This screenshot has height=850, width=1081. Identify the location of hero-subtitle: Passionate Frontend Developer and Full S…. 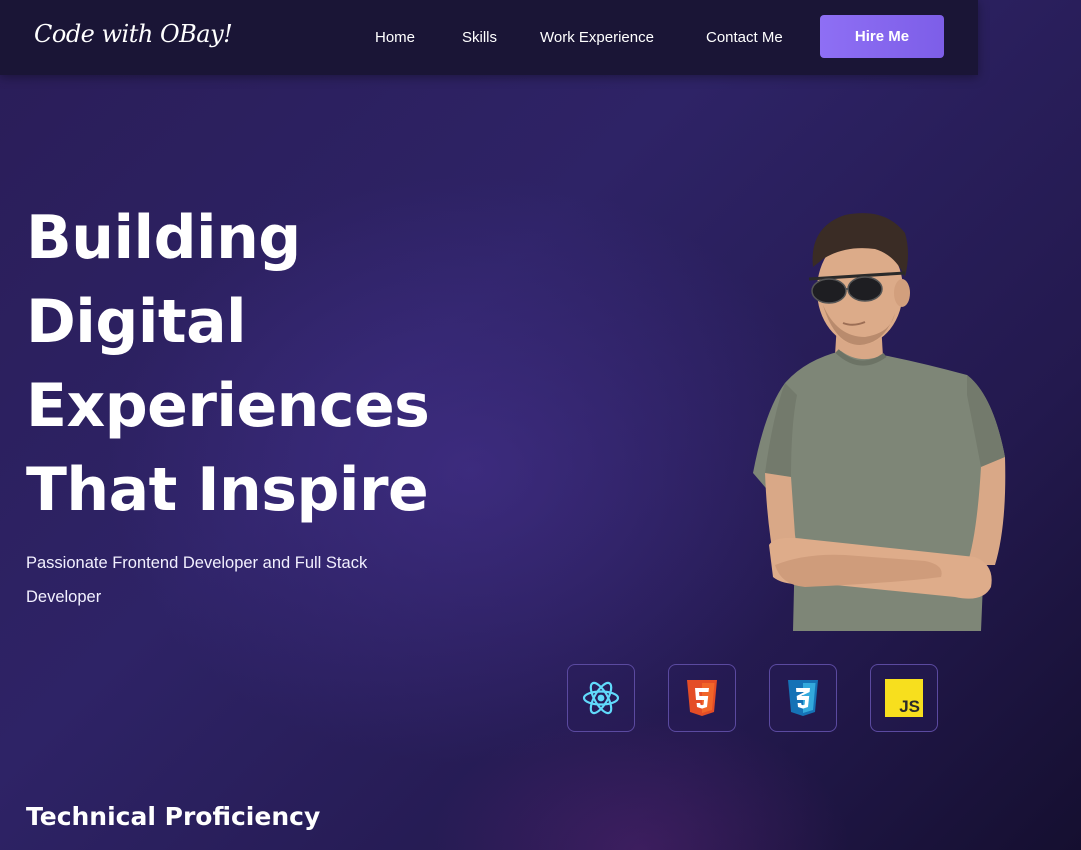
(197, 580).